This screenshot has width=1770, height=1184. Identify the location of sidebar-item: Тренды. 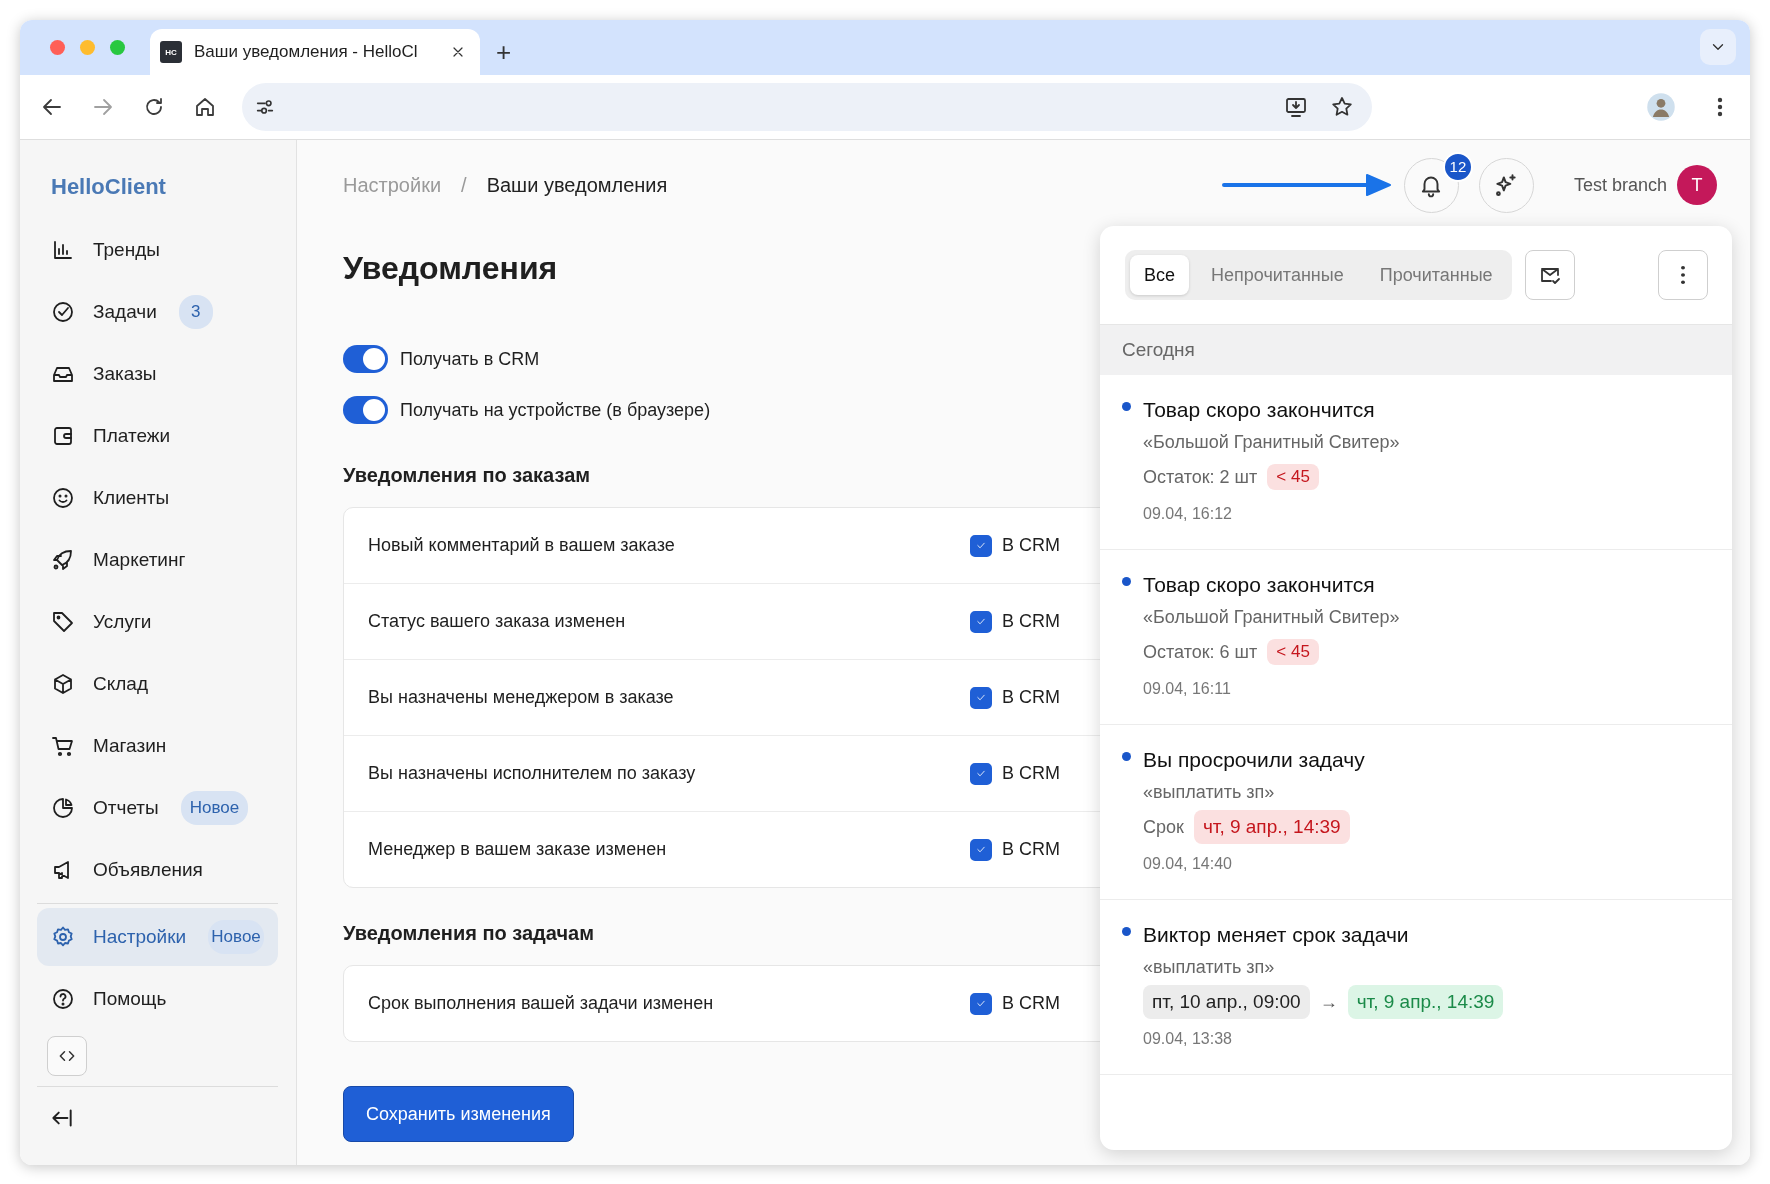
(157, 250).